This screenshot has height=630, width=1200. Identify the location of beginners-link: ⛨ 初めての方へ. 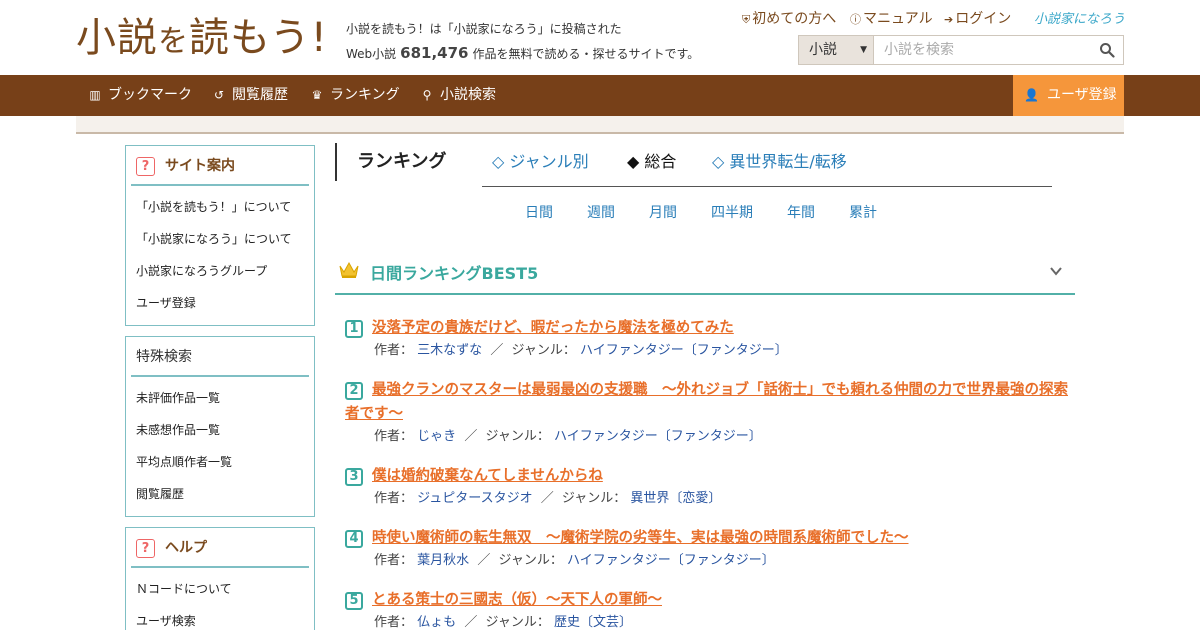
(789, 18).